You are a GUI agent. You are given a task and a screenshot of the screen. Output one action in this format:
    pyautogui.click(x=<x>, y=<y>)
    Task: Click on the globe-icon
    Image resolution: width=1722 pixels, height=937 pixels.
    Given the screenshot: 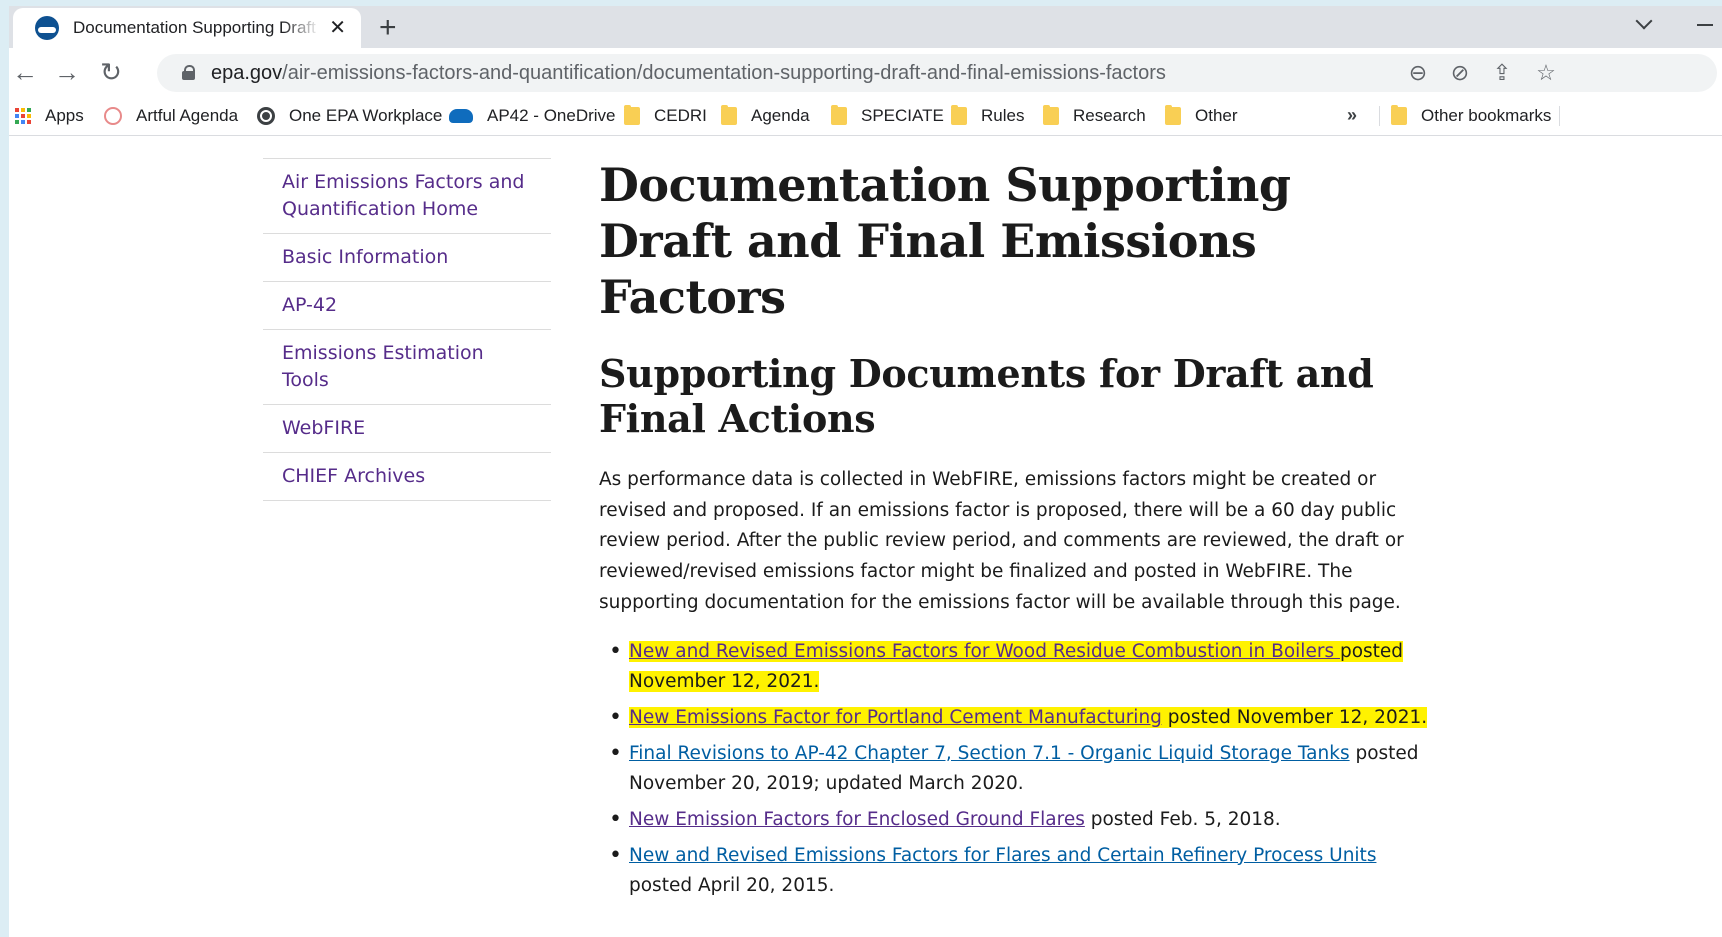 What is the action you would take?
    pyautogui.click(x=266, y=116)
    